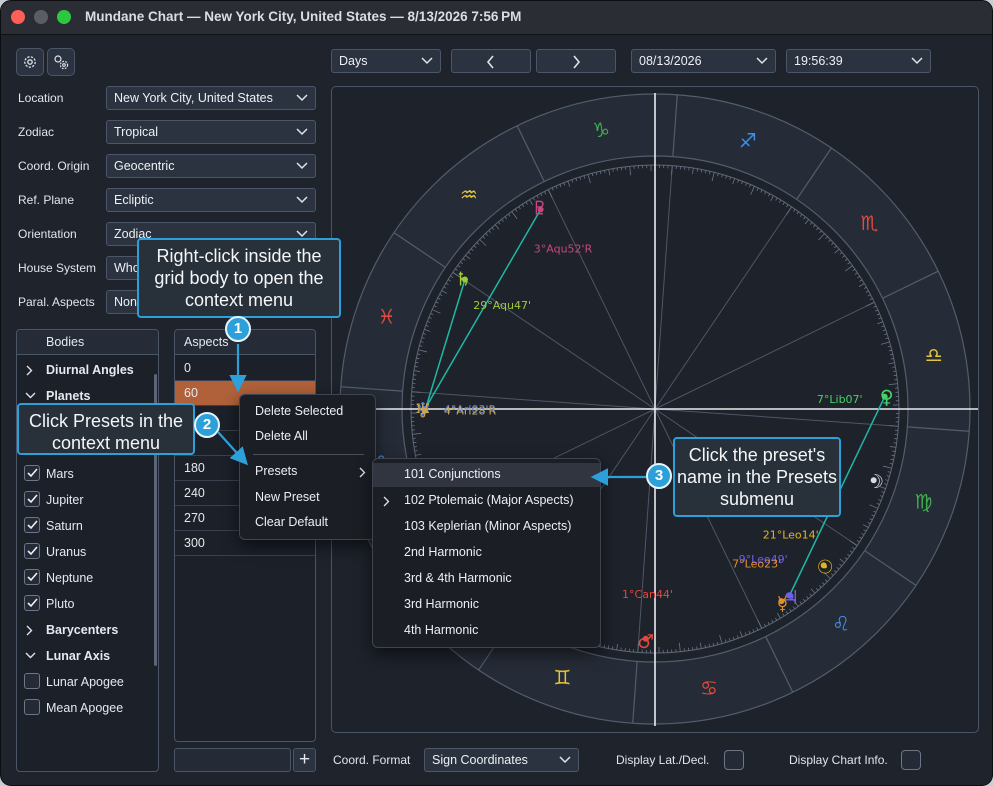 The image size is (993, 786). Describe the element at coordinates (307, 412) in the screenshot. I see `menu-item-delete-selected: Delete Selected` at that location.